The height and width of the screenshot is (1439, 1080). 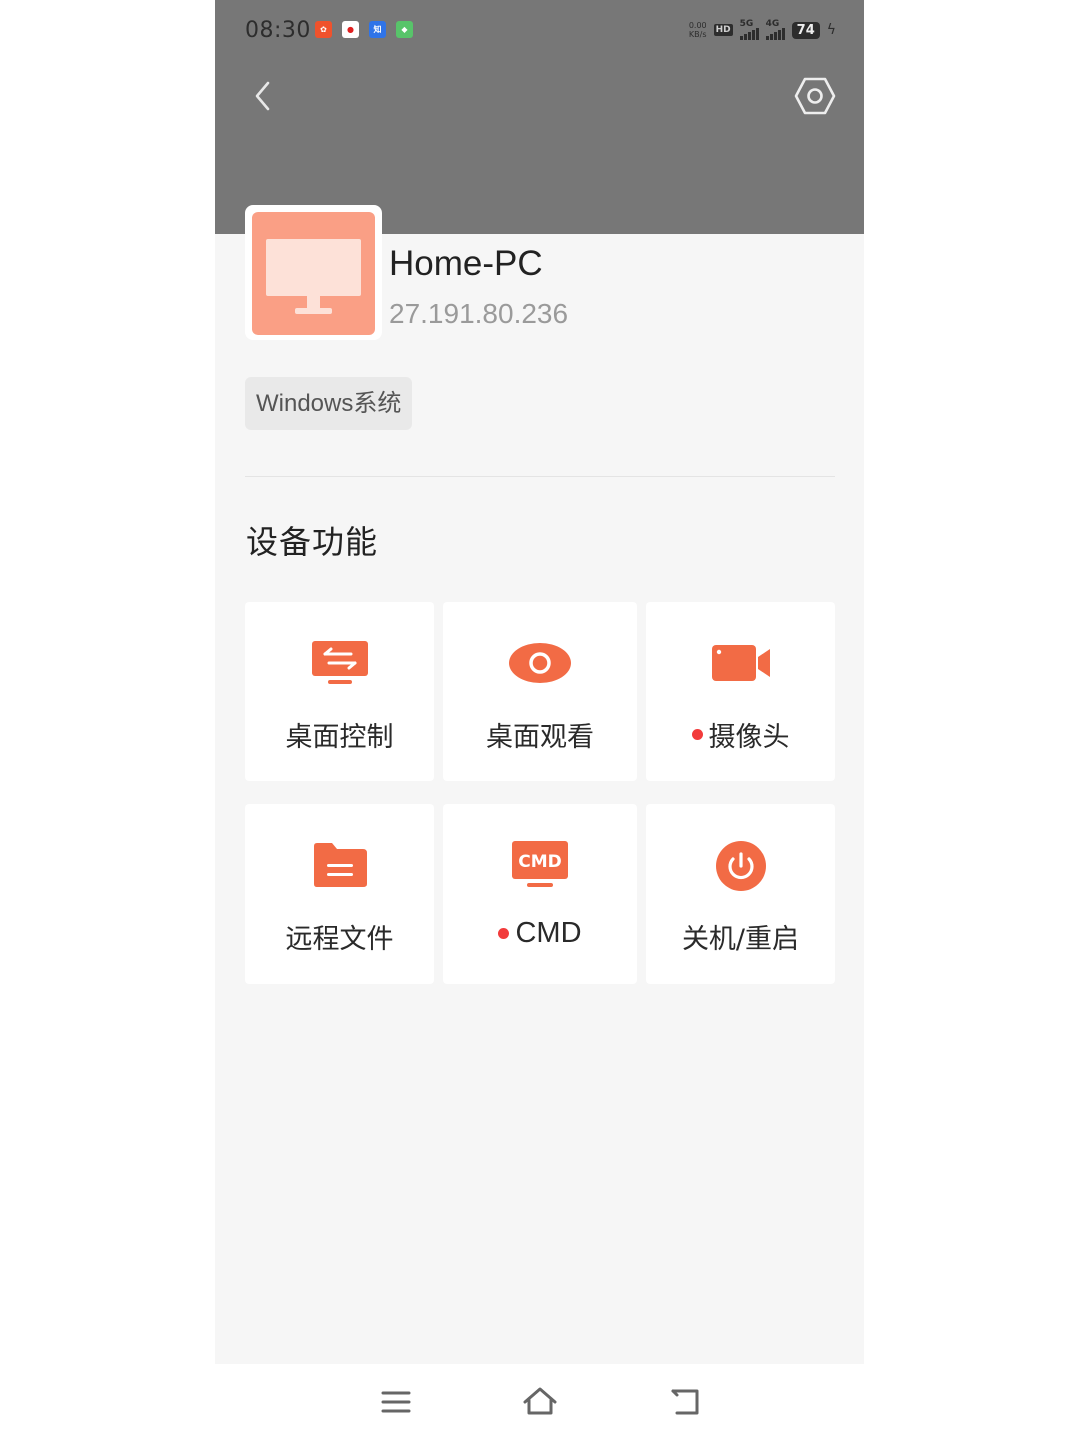 I want to click on hd-badge: HD, so click(x=723, y=30).